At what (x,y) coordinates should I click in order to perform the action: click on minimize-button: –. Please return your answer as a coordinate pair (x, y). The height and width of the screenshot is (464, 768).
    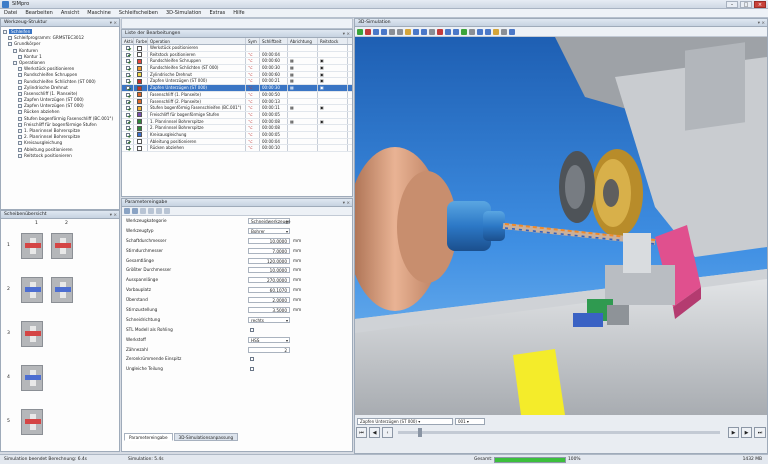
    Looking at the image, I should click on (732, 4).